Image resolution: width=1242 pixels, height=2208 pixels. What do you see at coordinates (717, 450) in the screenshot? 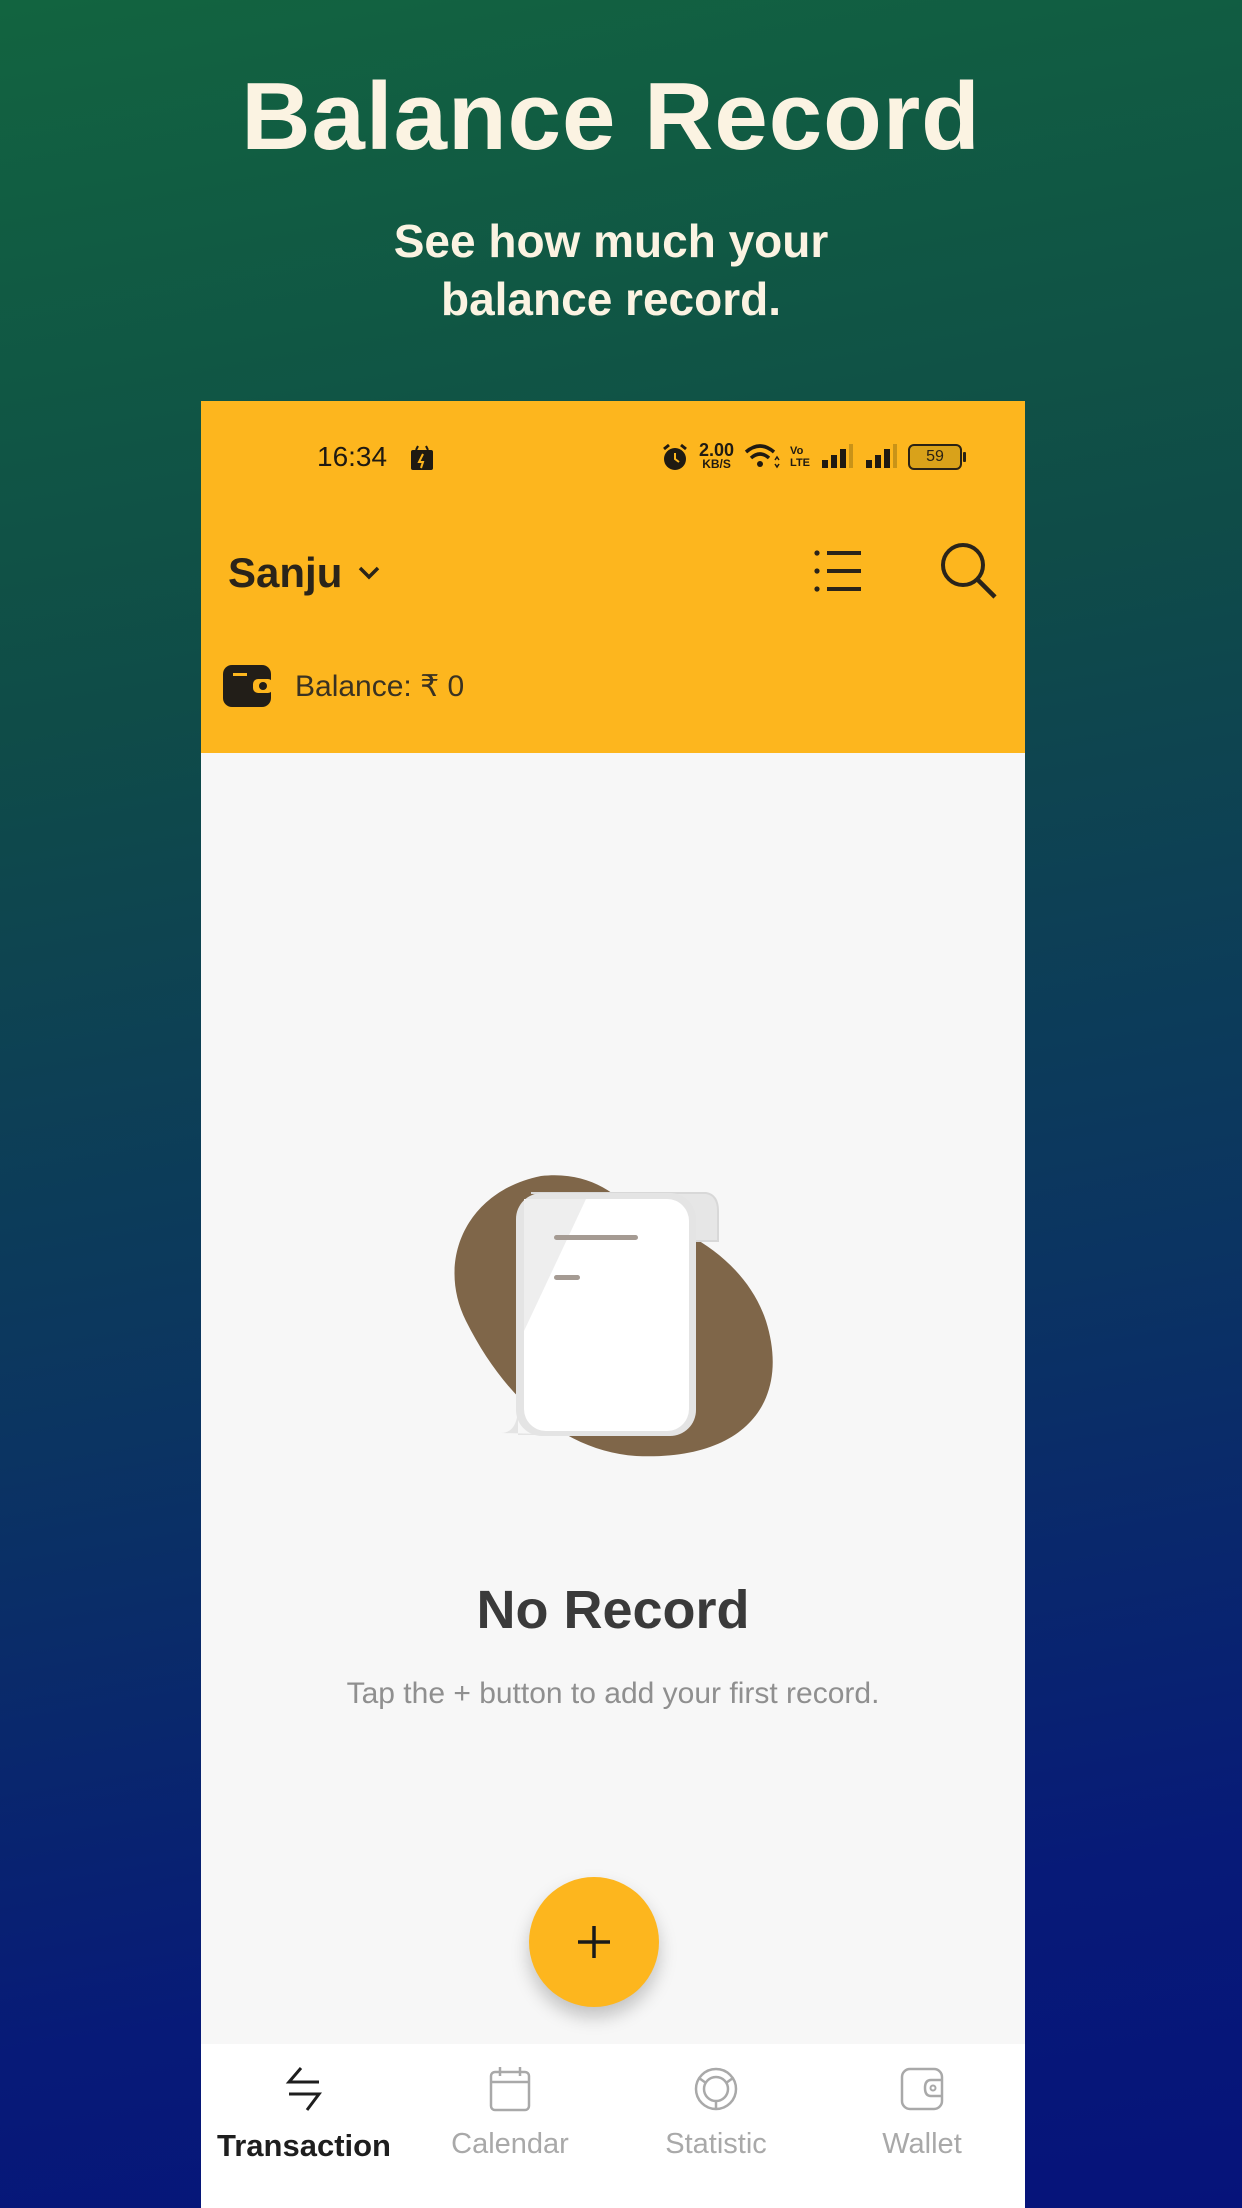
I see `network-speed-value: 2.00` at bounding box center [717, 450].